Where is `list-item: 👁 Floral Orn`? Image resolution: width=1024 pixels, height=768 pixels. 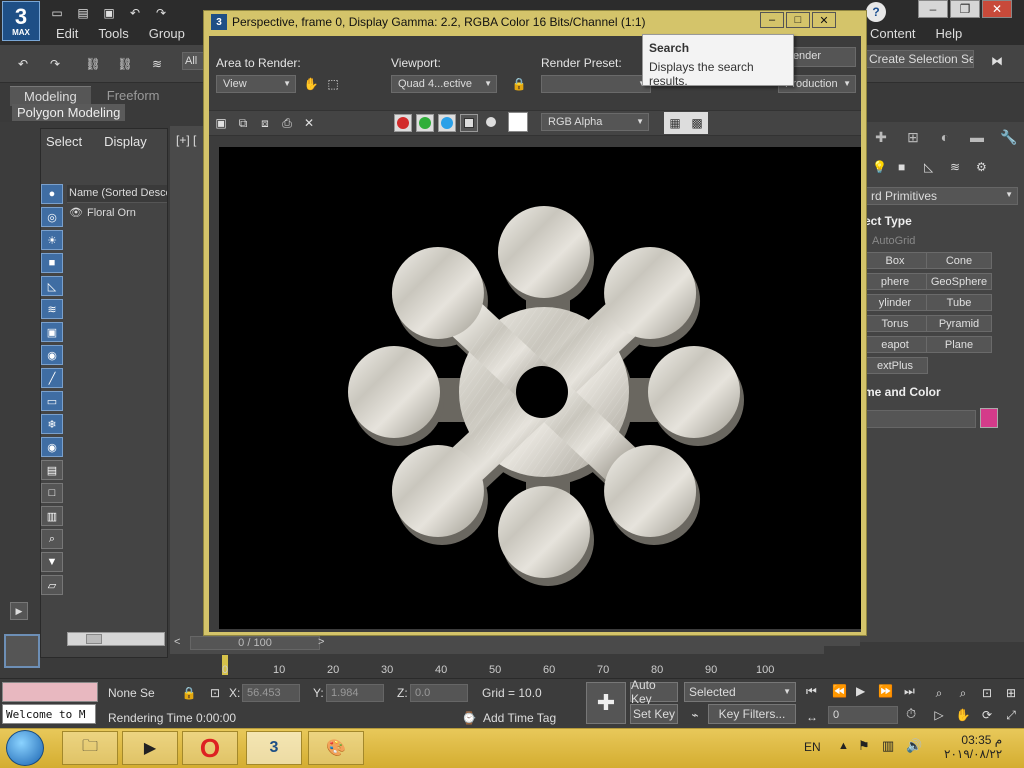 list-item: 👁 Floral Orn is located at coordinates (117, 213).